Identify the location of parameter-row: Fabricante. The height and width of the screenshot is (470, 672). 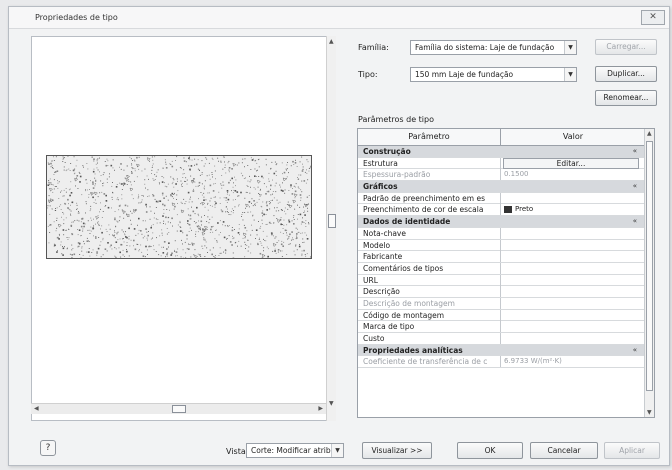
(501, 257).